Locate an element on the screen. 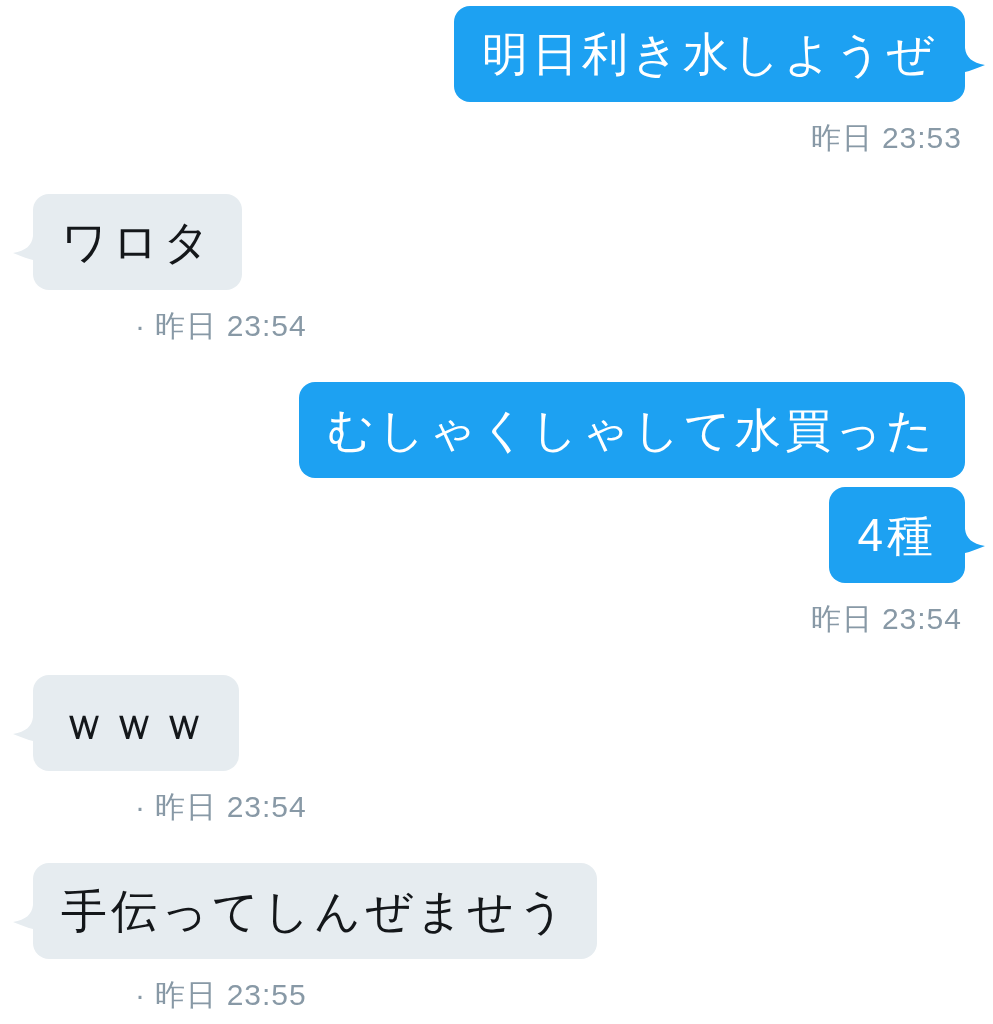  message-bubble: 手伝ってしんぜませう is located at coordinates (315, 911).